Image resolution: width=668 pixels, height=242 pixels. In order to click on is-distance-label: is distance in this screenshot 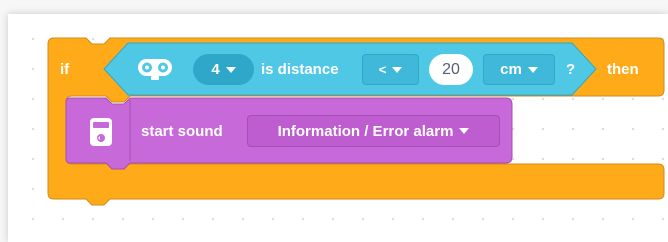, I will do `click(300, 69)`.